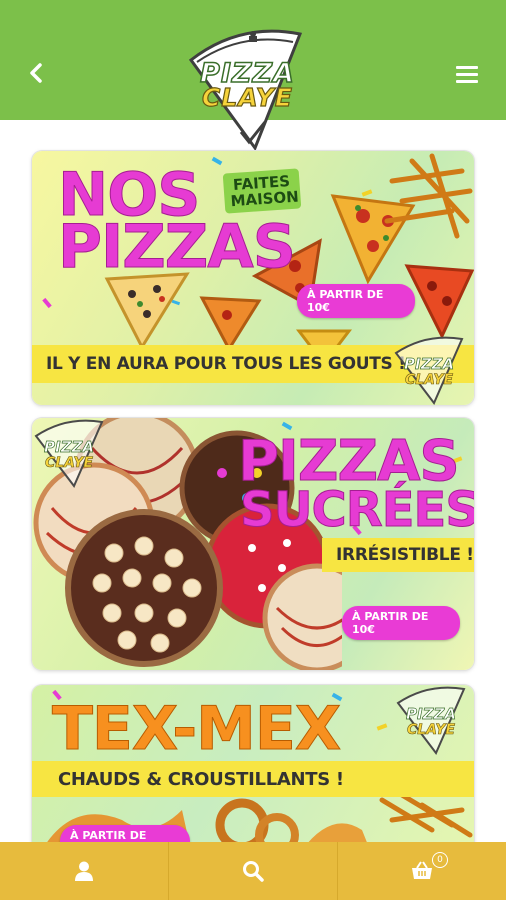  I want to click on fries-image, so click(428, 196).